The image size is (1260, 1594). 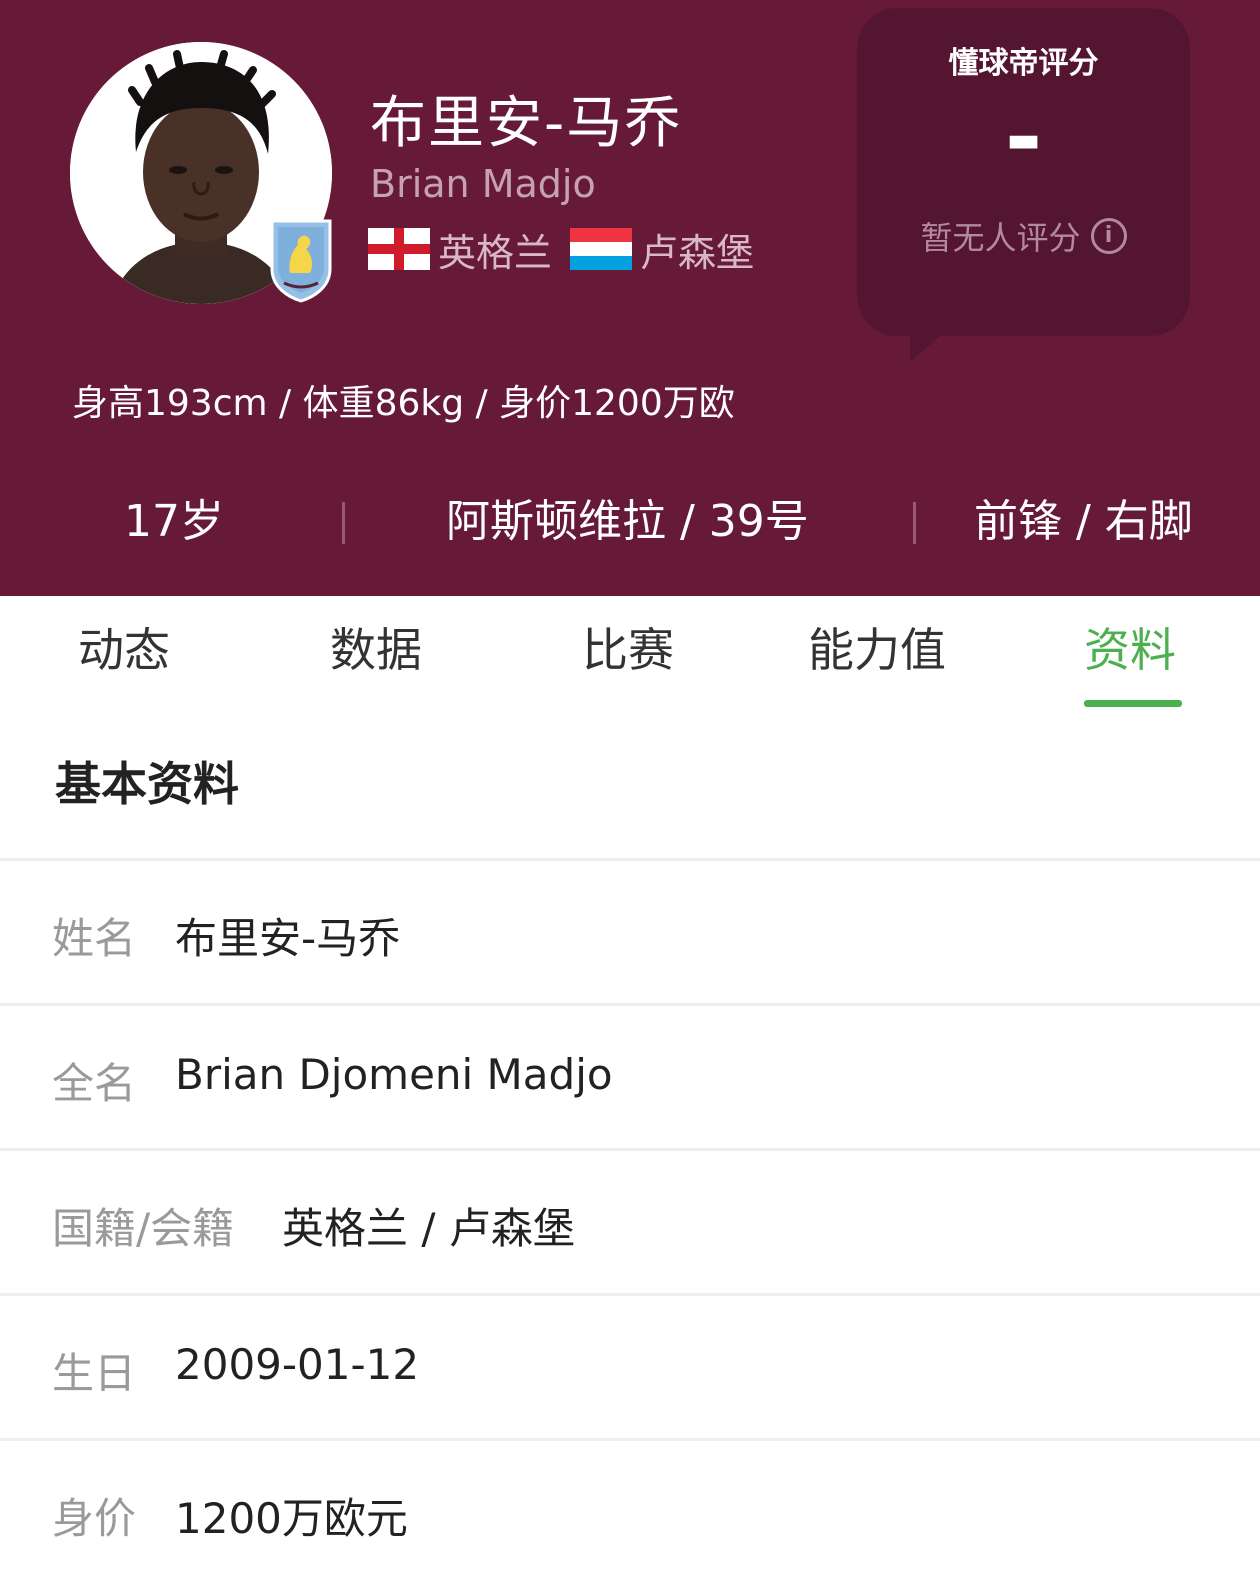 I want to click on rating-value: -, so click(x=1023, y=137).